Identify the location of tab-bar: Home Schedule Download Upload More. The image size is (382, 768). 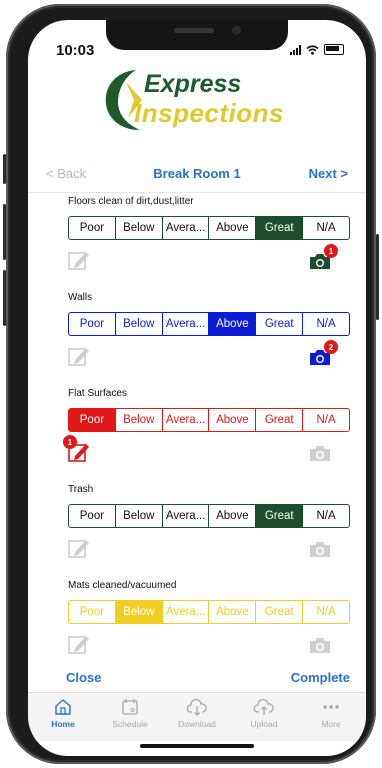
(197, 716).